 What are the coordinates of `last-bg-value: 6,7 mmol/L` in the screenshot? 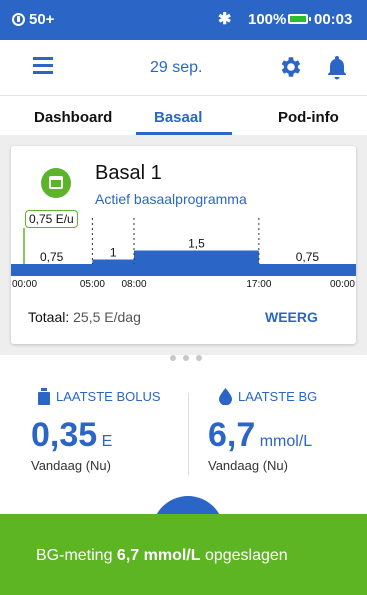 It's located at (260, 435).